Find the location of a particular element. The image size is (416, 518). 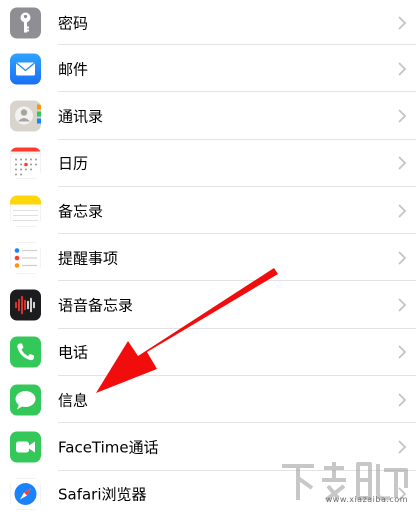

settings-row-messages: 信息 is located at coordinates (208, 400).